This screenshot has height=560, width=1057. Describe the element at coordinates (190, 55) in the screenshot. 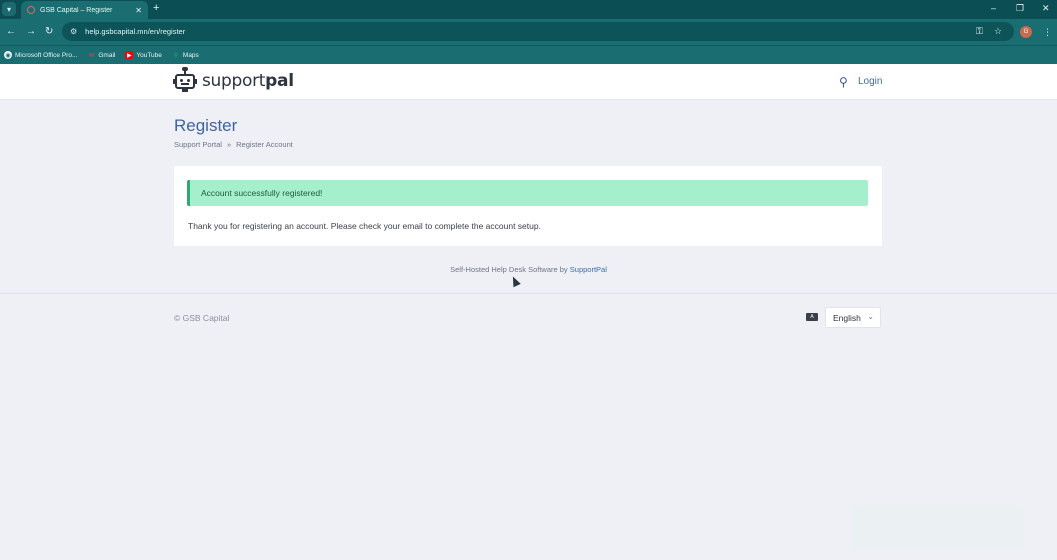

I see `bookmark-label: Maps` at that location.